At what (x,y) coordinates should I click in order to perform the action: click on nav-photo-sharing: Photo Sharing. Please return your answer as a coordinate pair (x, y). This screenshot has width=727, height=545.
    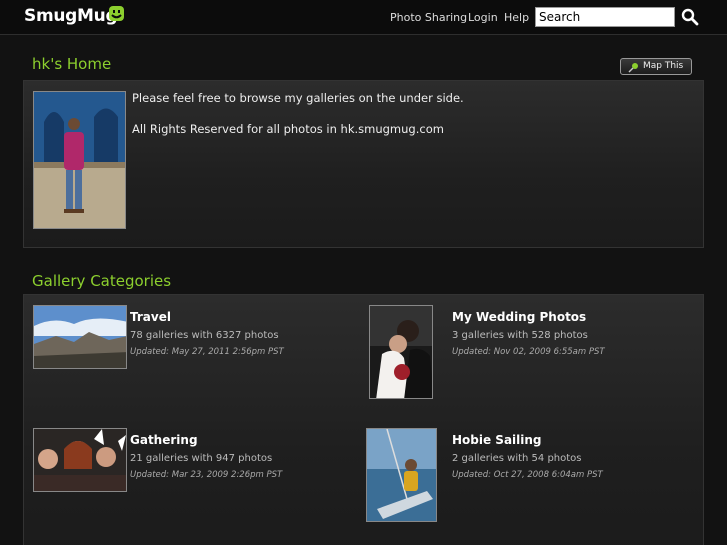
    Looking at the image, I should click on (428, 17).